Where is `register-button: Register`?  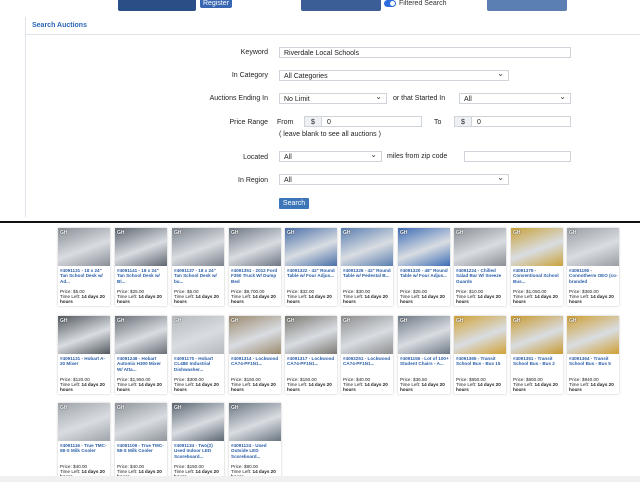 register-button: Register is located at coordinates (216, 4).